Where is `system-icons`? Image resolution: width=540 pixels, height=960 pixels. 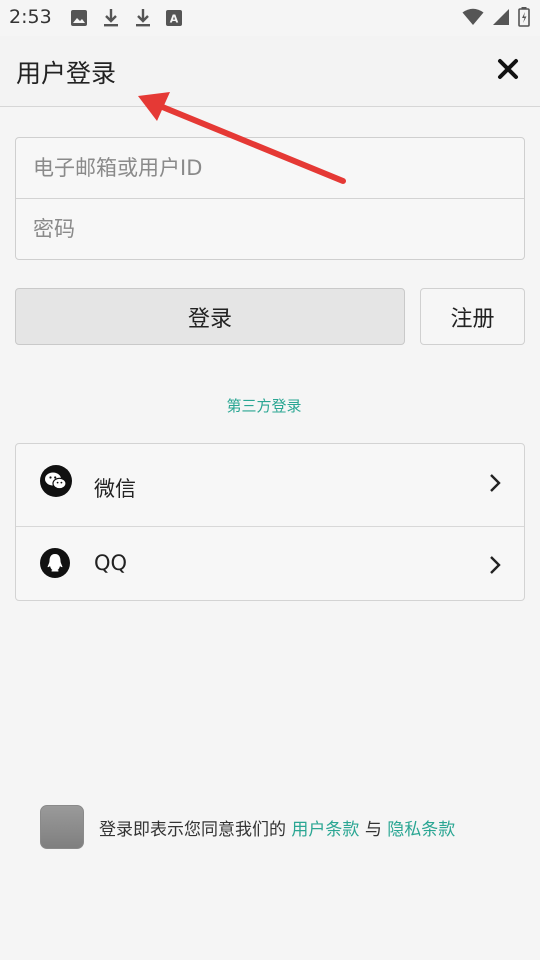 system-icons is located at coordinates (496, 17).